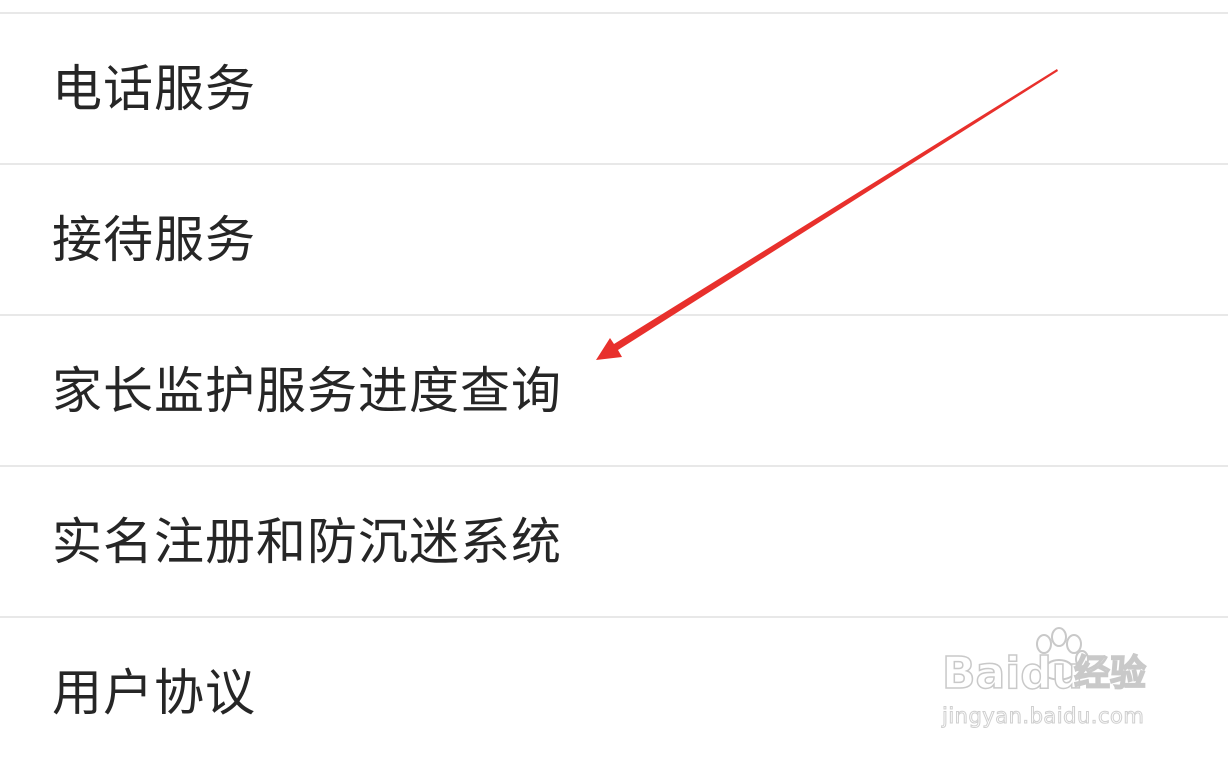  Describe the element at coordinates (154, 693) in the screenshot. I see `menu-item-label: 用户协议` at that location.